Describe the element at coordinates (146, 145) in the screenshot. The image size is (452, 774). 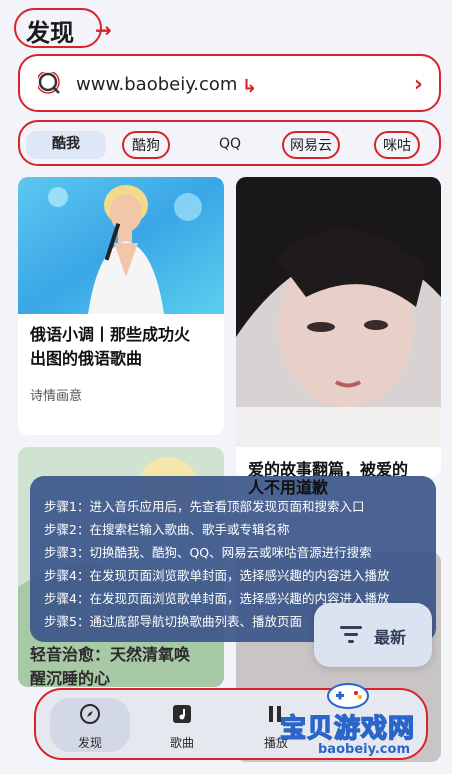
I see `tab-kugou: 酷狗` at that location.